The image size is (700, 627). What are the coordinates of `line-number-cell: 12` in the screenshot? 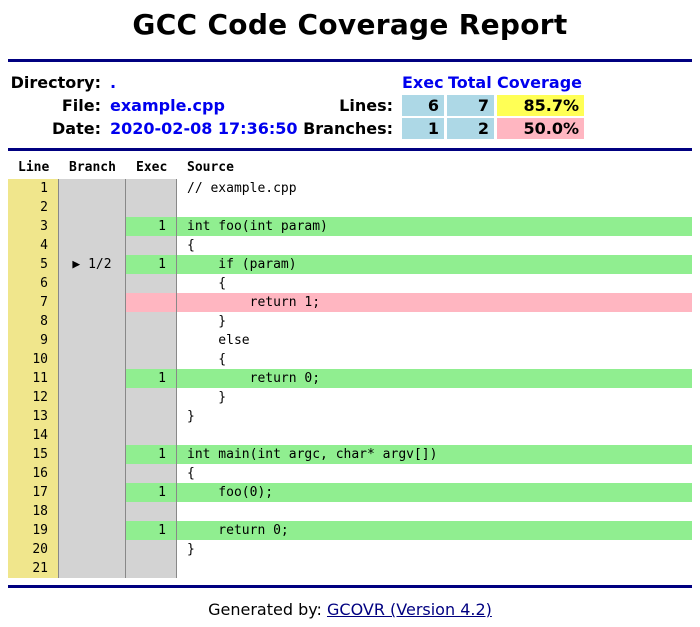 It's located at (33, 397).